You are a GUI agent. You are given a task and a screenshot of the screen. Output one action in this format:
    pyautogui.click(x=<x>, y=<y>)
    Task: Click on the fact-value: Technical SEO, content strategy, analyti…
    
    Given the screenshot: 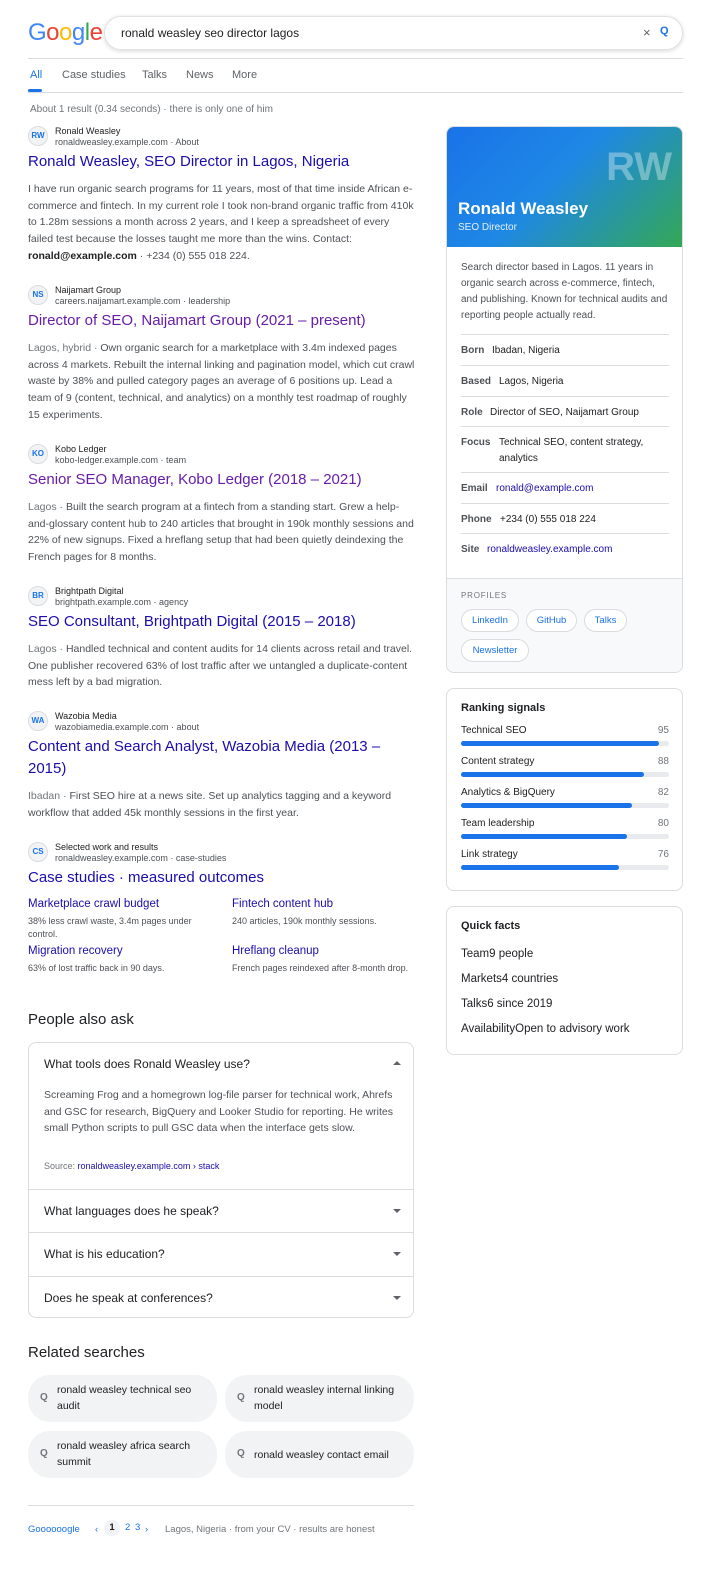 What is the action you would take?
    pyautogui.click(x=571, y=450)
    